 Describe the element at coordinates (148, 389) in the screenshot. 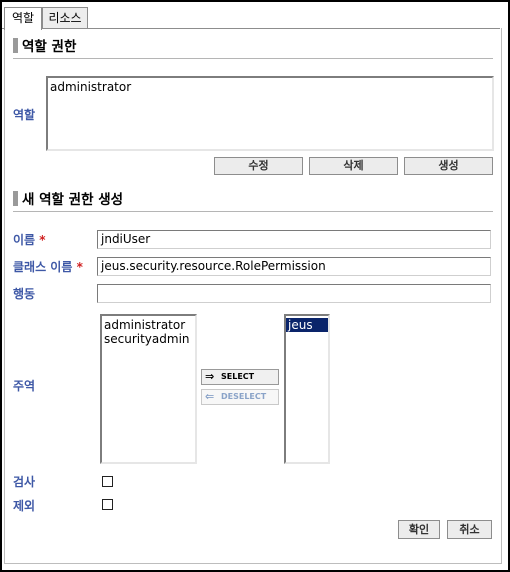

I see `available-principals-list: administrator securityadmin` at that location.